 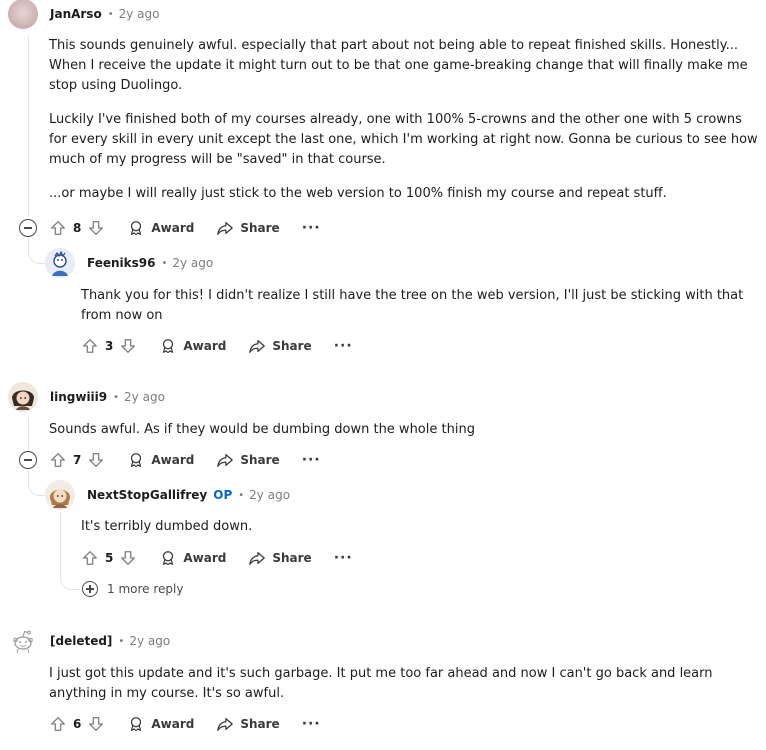 I want to click on more-replies-link: 1 more reply, so click(x=132, y=589).